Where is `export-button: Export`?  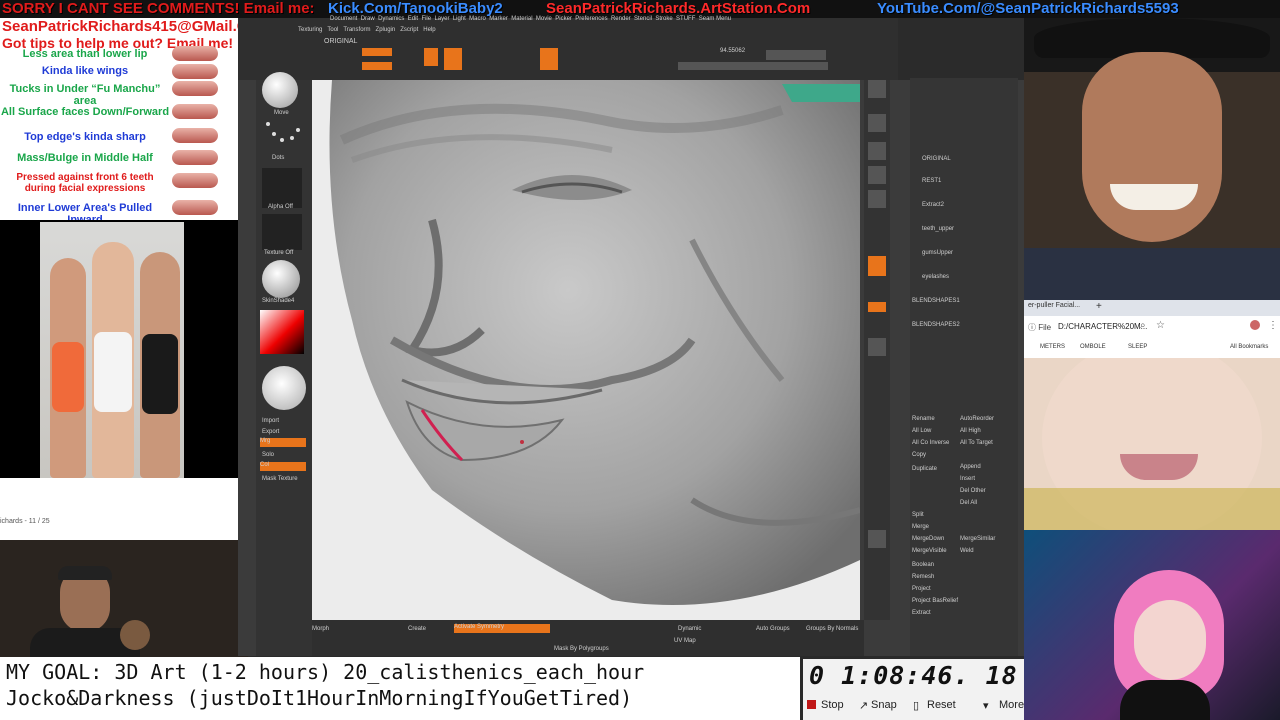 export-button: Export is located at coordinates (270, 432).